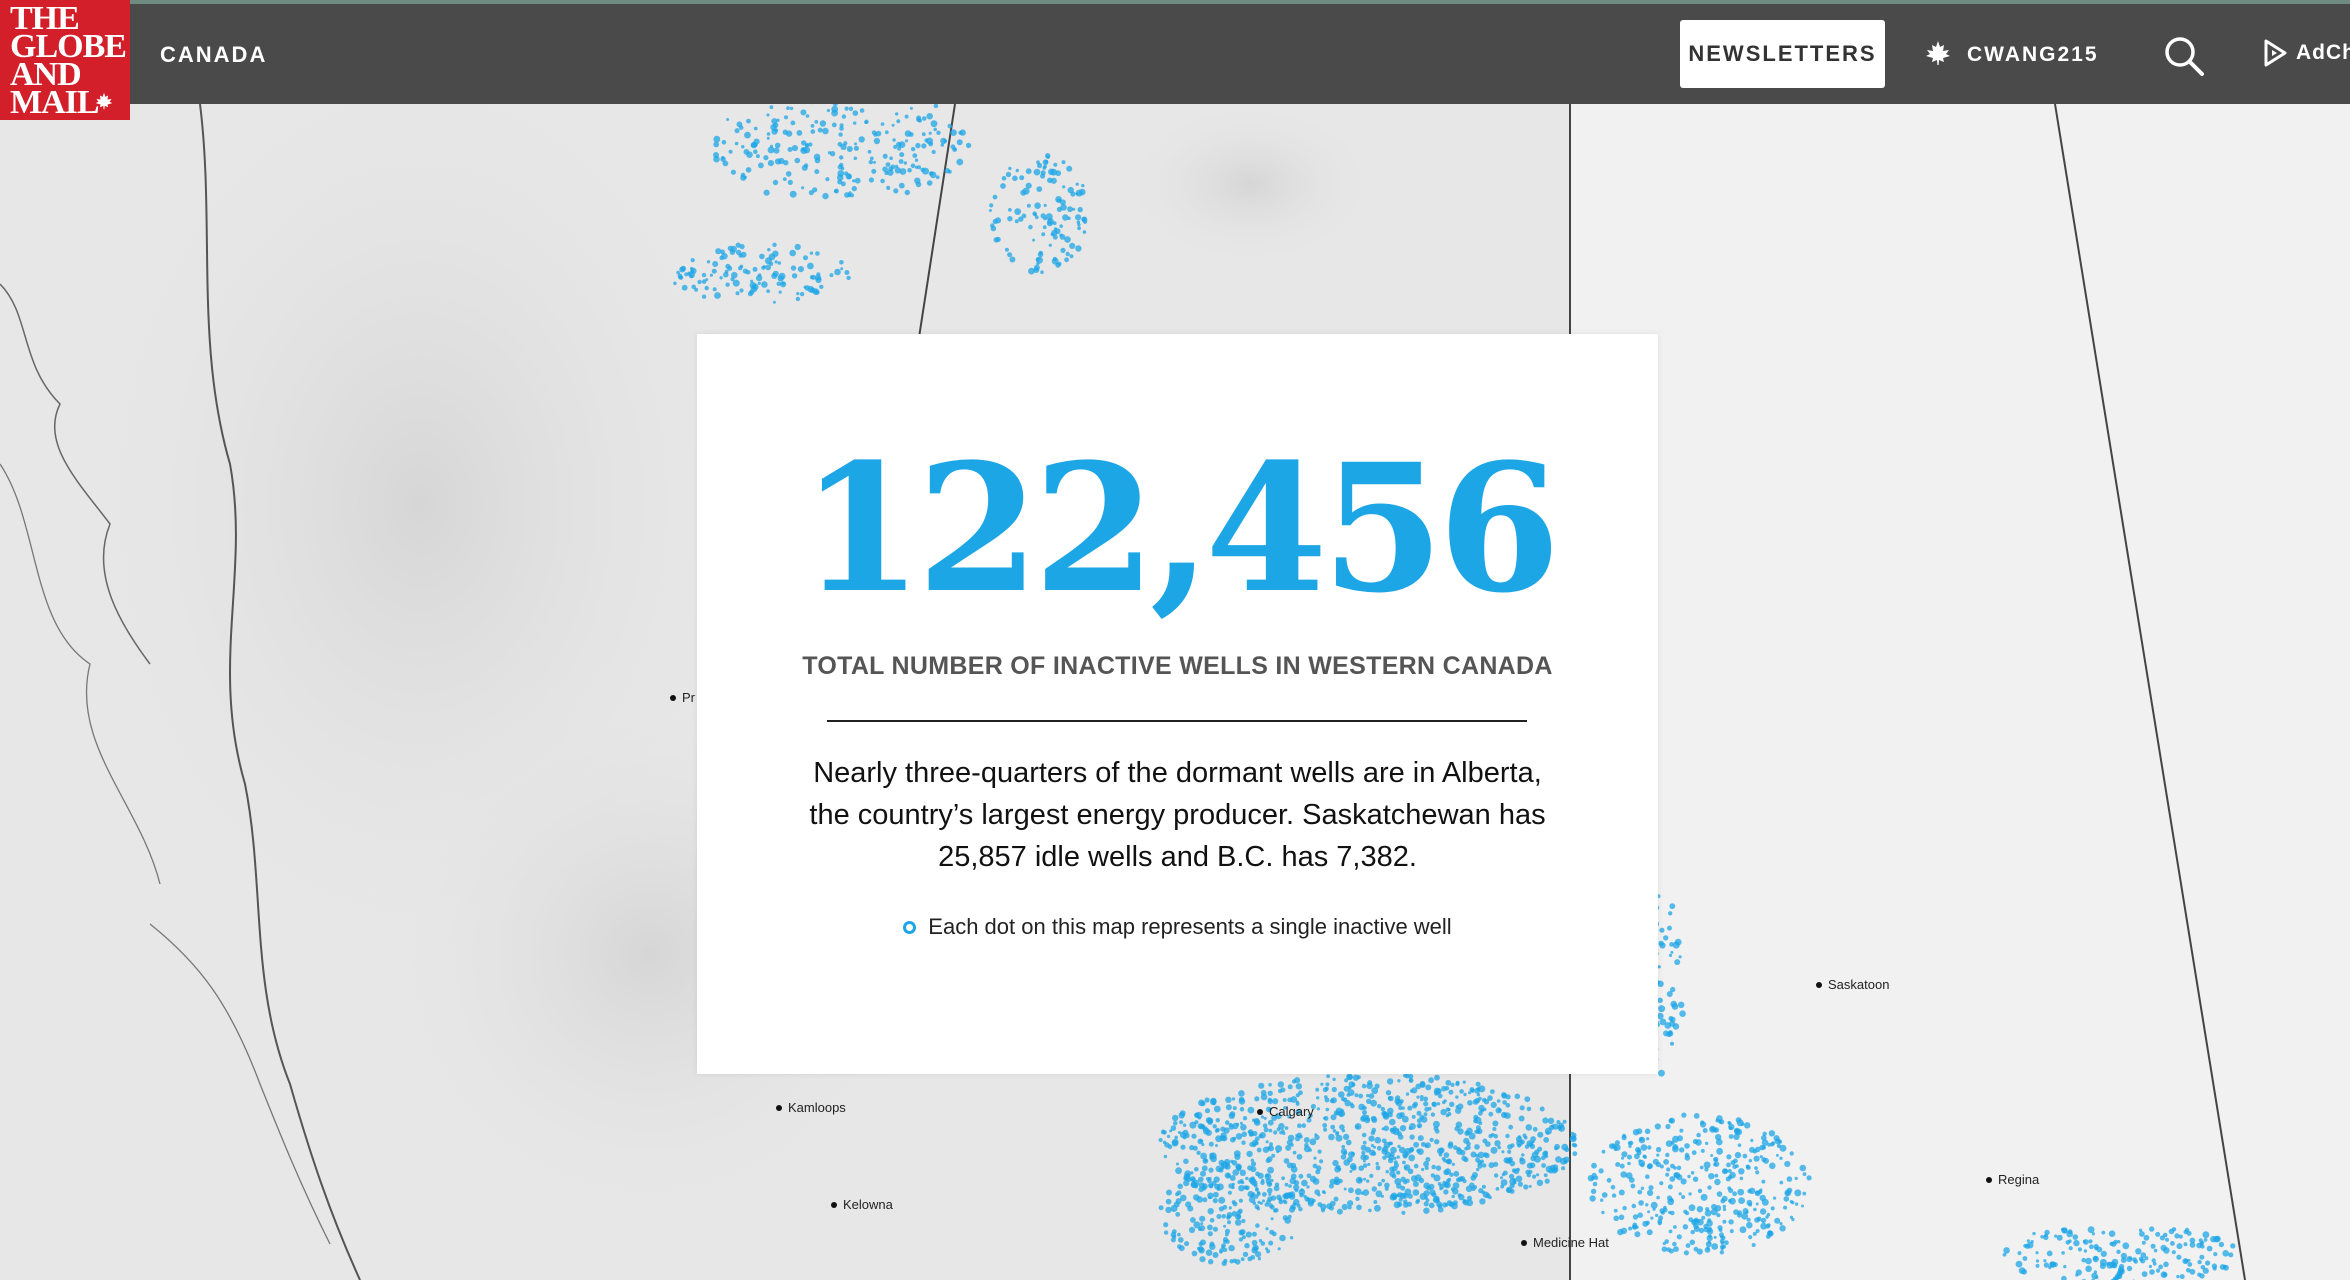  Describe the element at coordinates (862, 1204) in the screenshot. I see `city-label-kelowna: Kelowna` at that location.